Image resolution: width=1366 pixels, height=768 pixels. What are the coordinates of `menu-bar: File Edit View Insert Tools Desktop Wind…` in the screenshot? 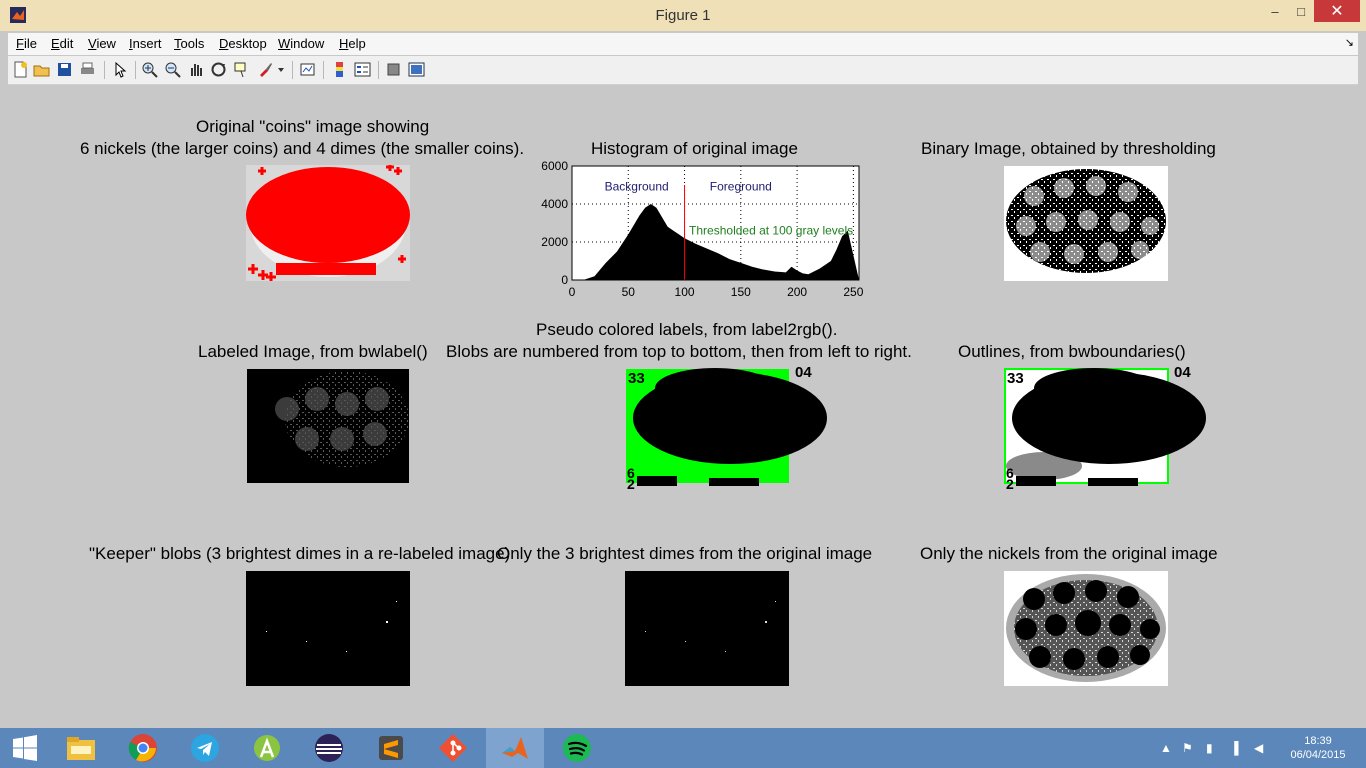 It's located at (683, 44).